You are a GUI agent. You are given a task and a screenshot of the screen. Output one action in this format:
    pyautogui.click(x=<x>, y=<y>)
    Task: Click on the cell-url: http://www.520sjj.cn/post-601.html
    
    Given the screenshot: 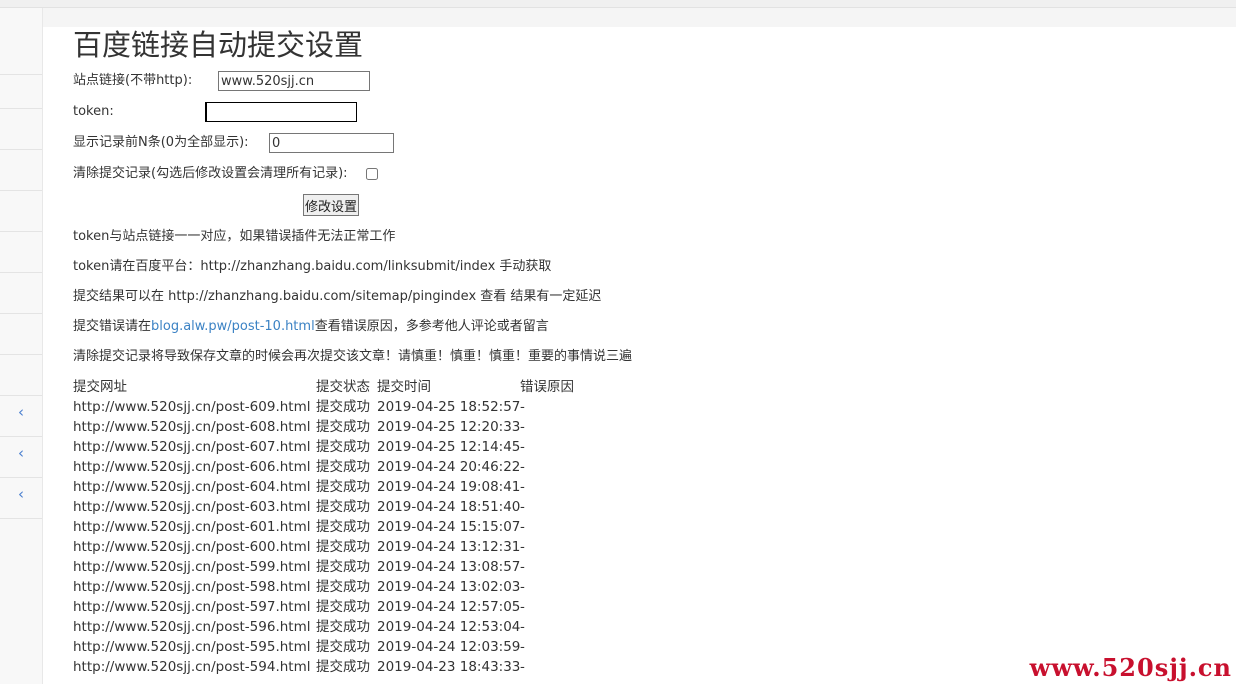 What is the action you would take?
    pyautogui.click(x=192, y=527)
    